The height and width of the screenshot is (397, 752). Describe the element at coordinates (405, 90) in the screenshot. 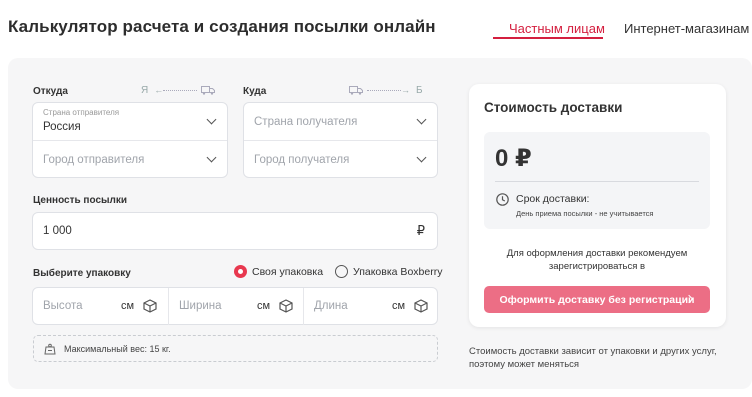

I see `arrow-right-icon: →` at that location.